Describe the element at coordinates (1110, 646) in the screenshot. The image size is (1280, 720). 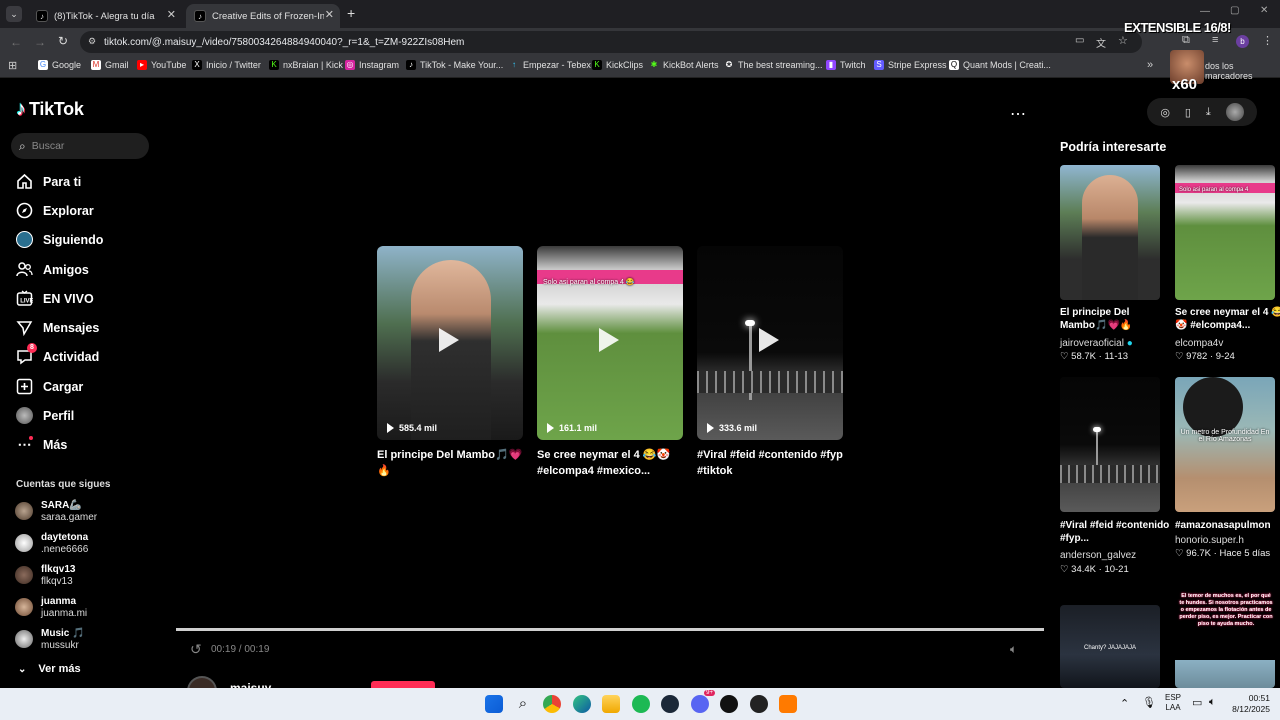
I see `suggested-video-thumb: Chanty? JAJAJAJA` at that location.